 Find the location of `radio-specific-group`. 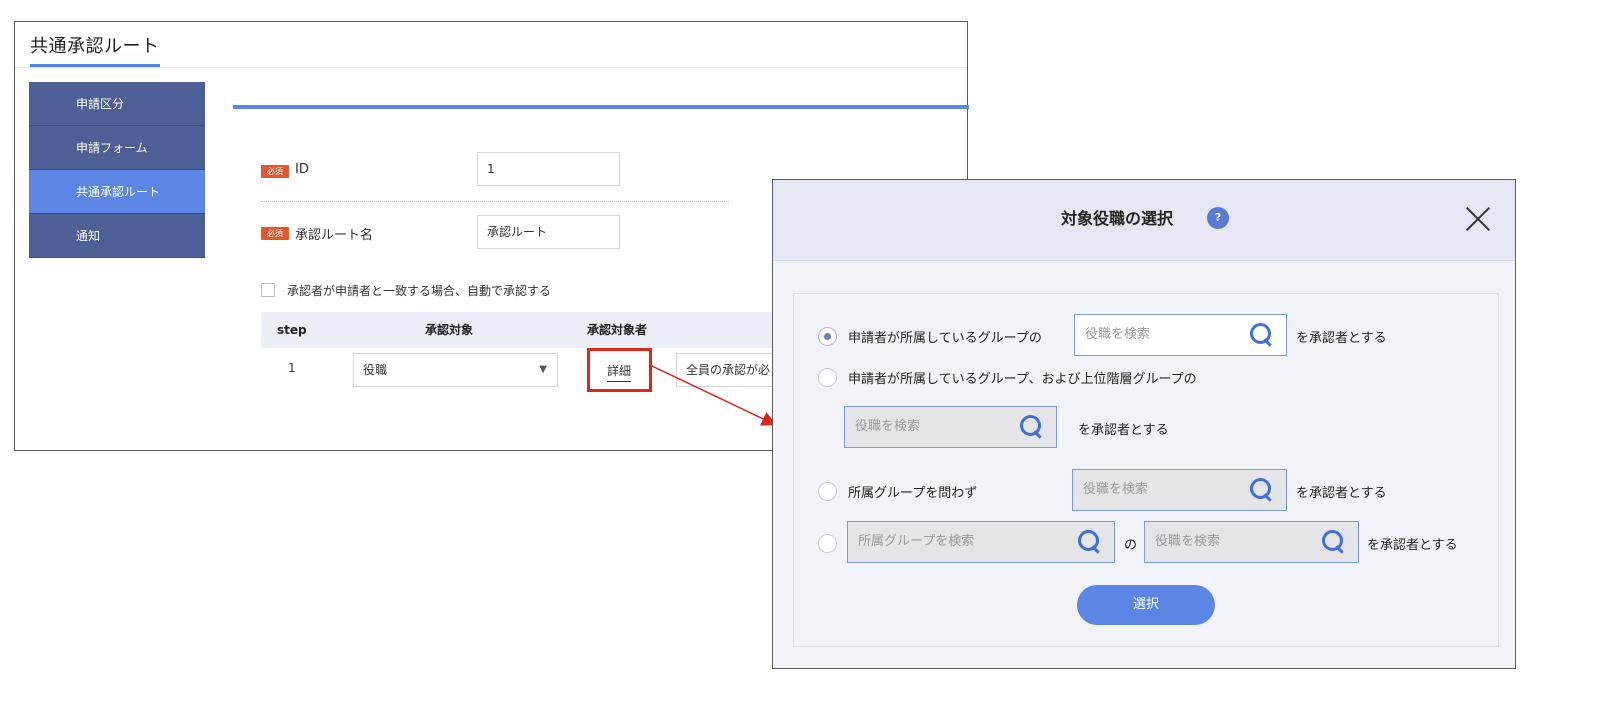

radio-specific-group is located at coordinates (827, 543).